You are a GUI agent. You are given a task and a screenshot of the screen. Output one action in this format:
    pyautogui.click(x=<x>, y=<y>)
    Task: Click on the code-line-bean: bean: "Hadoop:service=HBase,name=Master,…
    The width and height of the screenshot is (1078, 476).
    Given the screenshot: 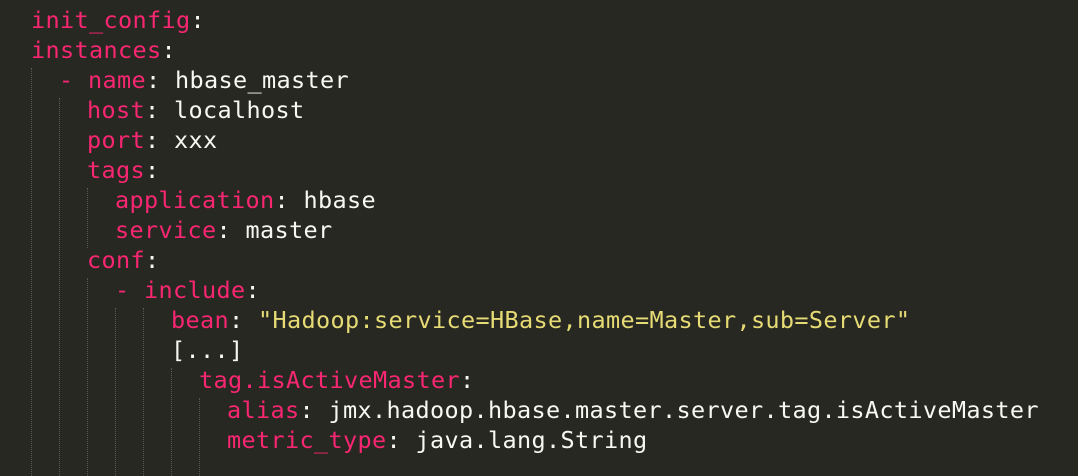 What is the action you would take?
    pyautogui.click(x=540, y=320)
    